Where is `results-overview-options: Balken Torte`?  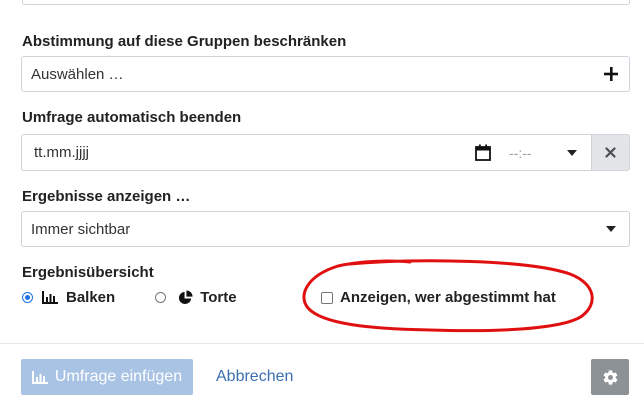 results-overview-options: Balken Torte is located at coordinates (129, 297).